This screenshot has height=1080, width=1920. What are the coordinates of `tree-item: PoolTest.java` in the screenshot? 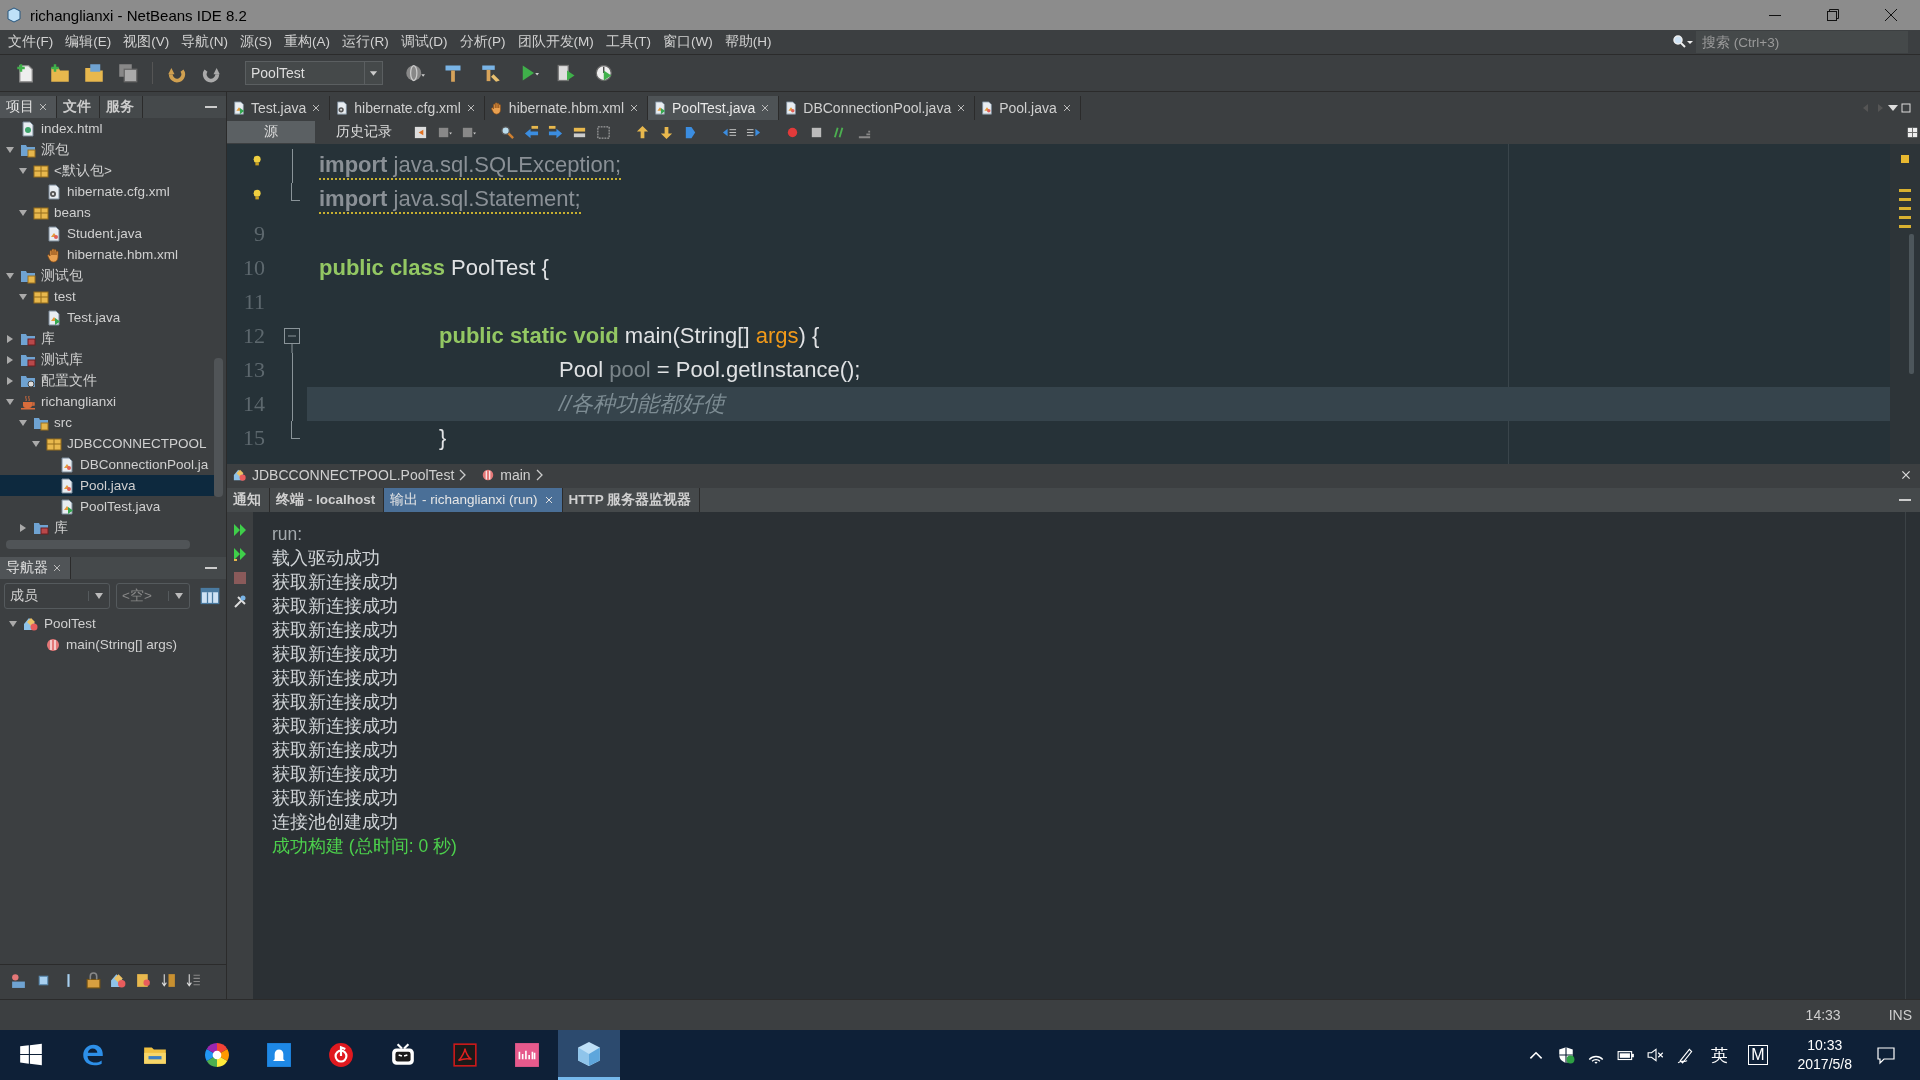 It's located at (107, 506).